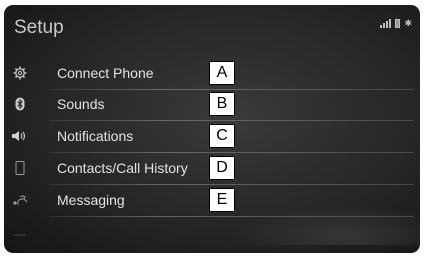  I want to click on callout-label-e: E, so click(222, 200).